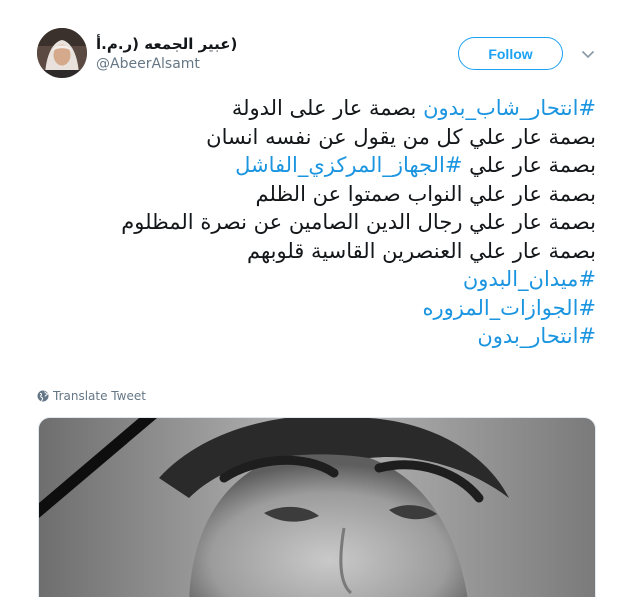  I want to click on user-block: (عبير الجمعه (ر.م.أ @AbeerAlsamt, so click(206, 53).